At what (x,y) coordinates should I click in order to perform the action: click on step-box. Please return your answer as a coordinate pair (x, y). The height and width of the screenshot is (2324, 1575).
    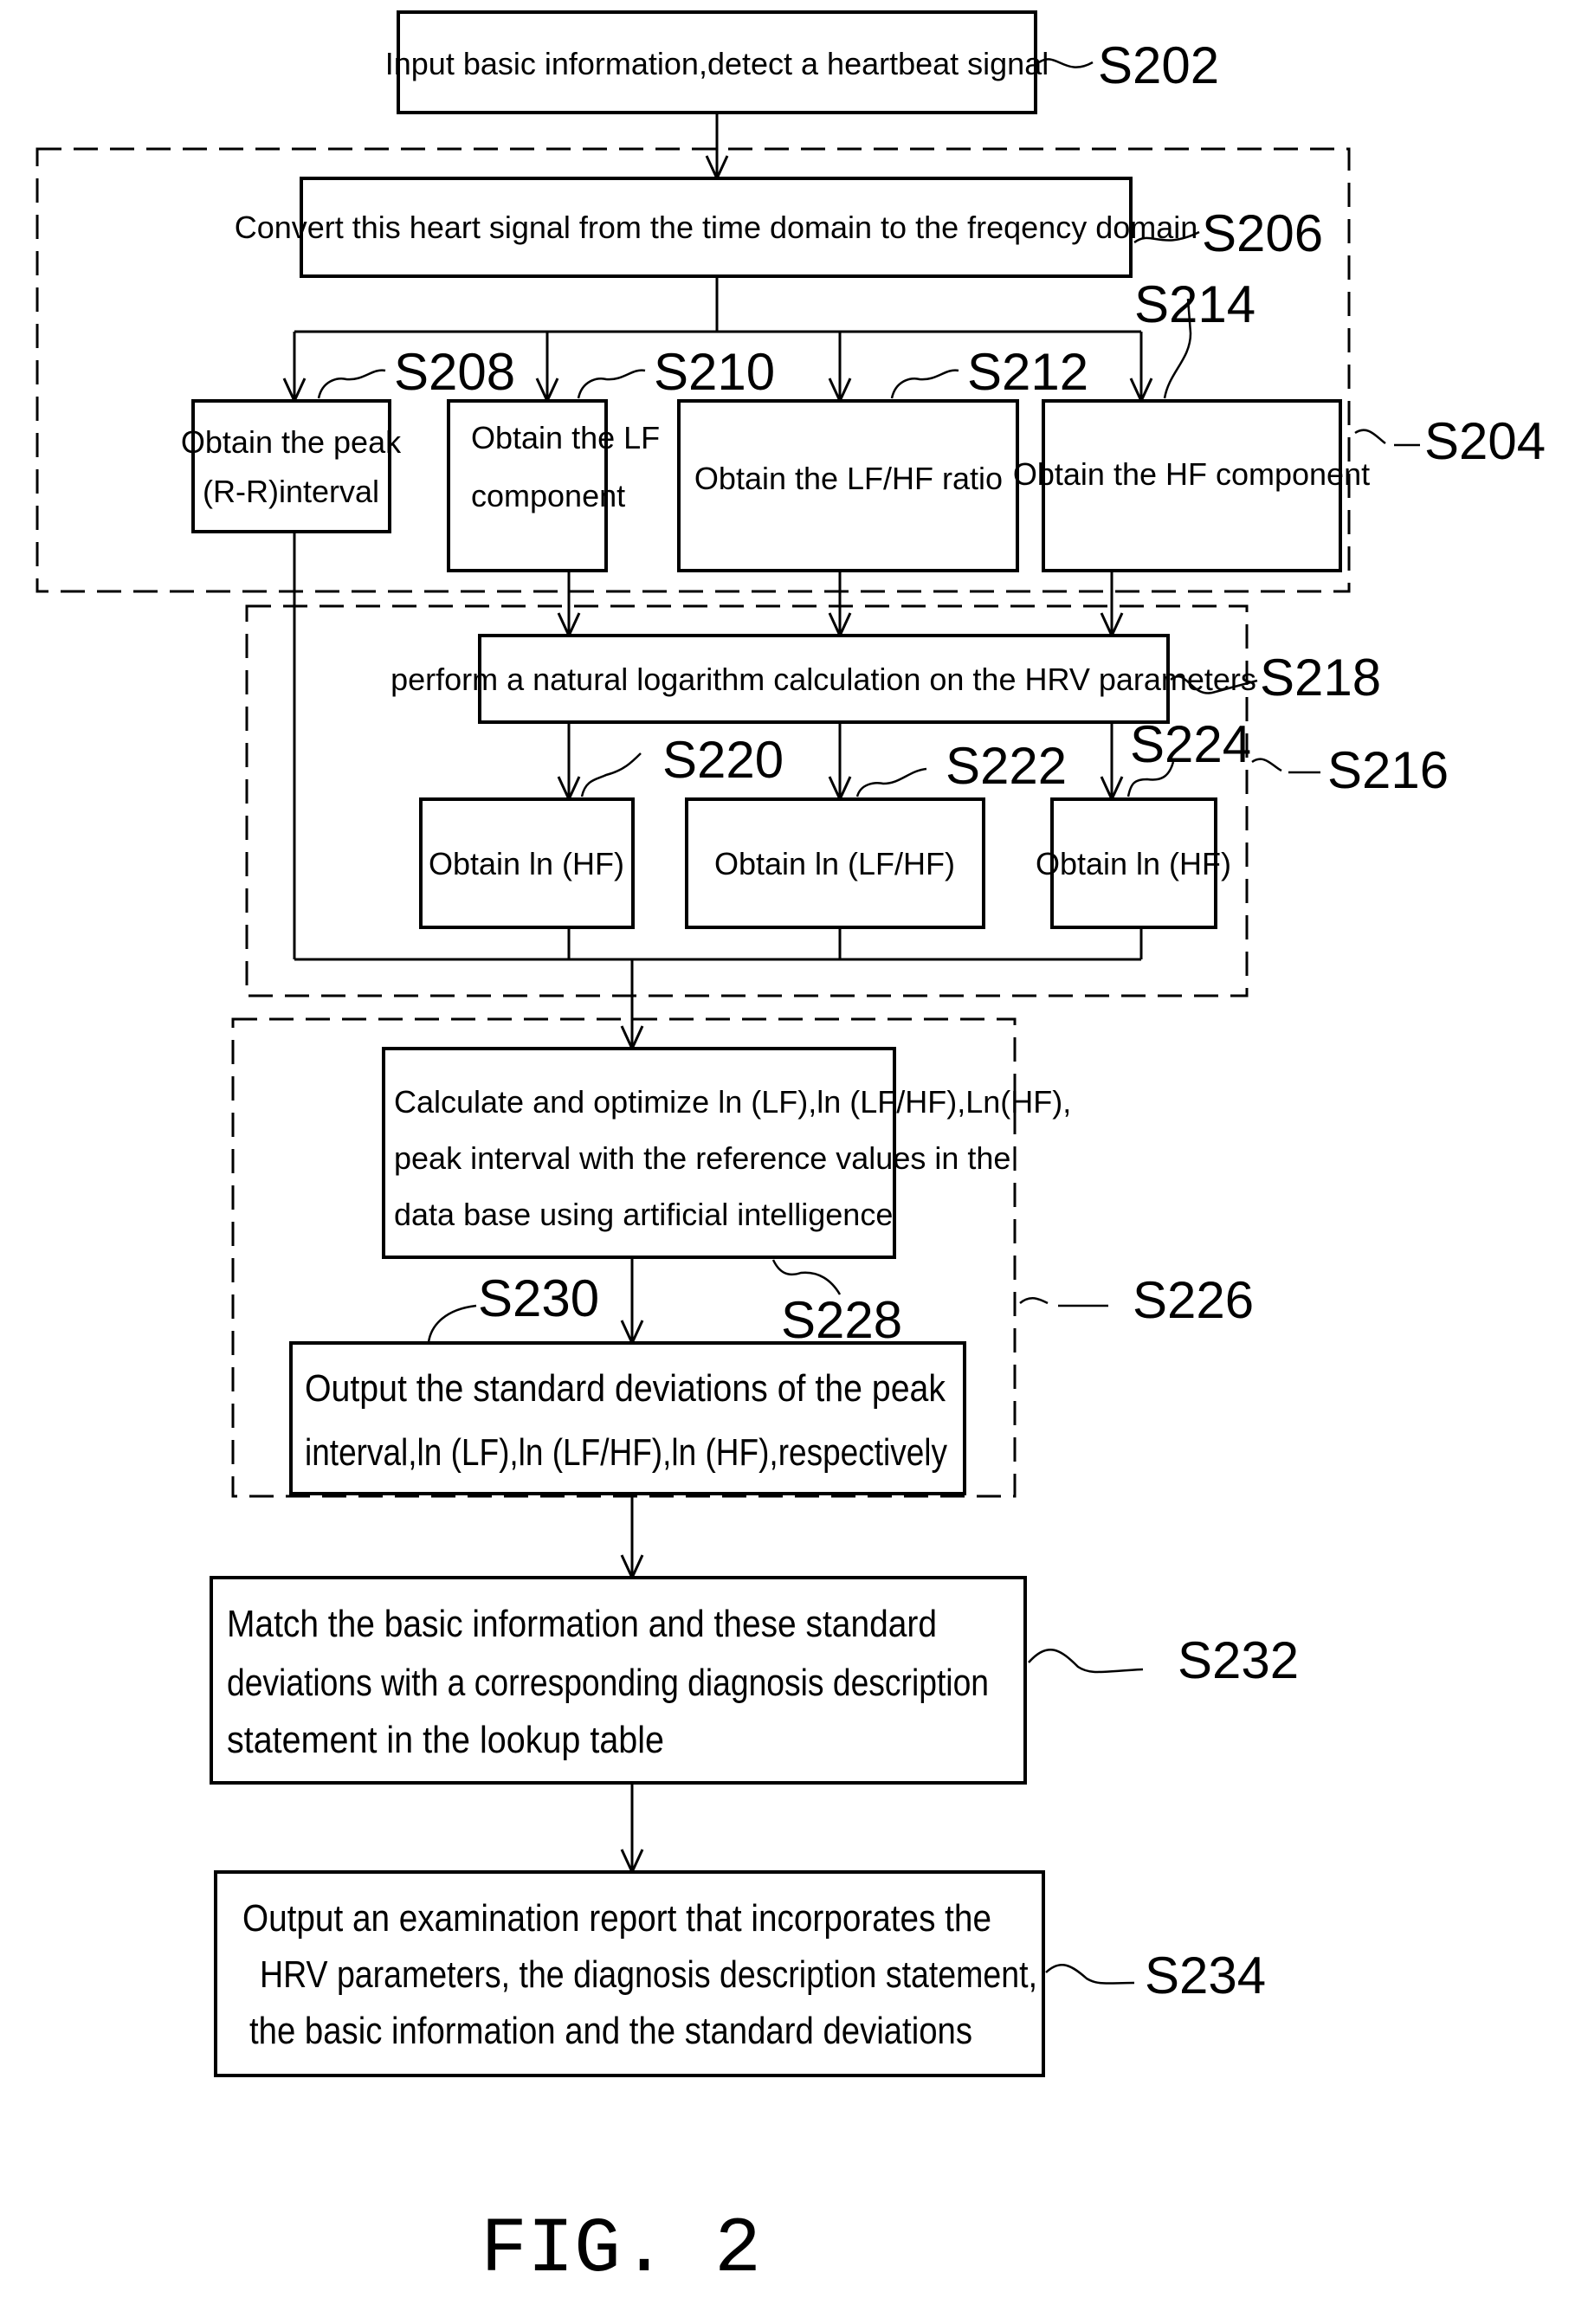
    Looking at the image, I should click on (291, 466).